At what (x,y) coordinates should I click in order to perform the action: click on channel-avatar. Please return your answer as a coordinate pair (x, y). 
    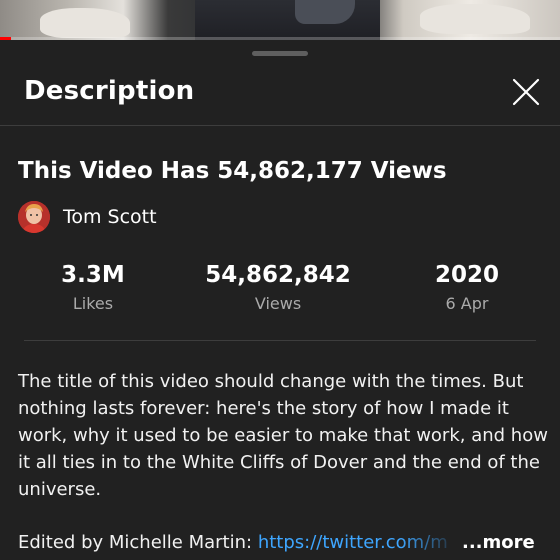
    Looking at the image, I should click on (34, 217).